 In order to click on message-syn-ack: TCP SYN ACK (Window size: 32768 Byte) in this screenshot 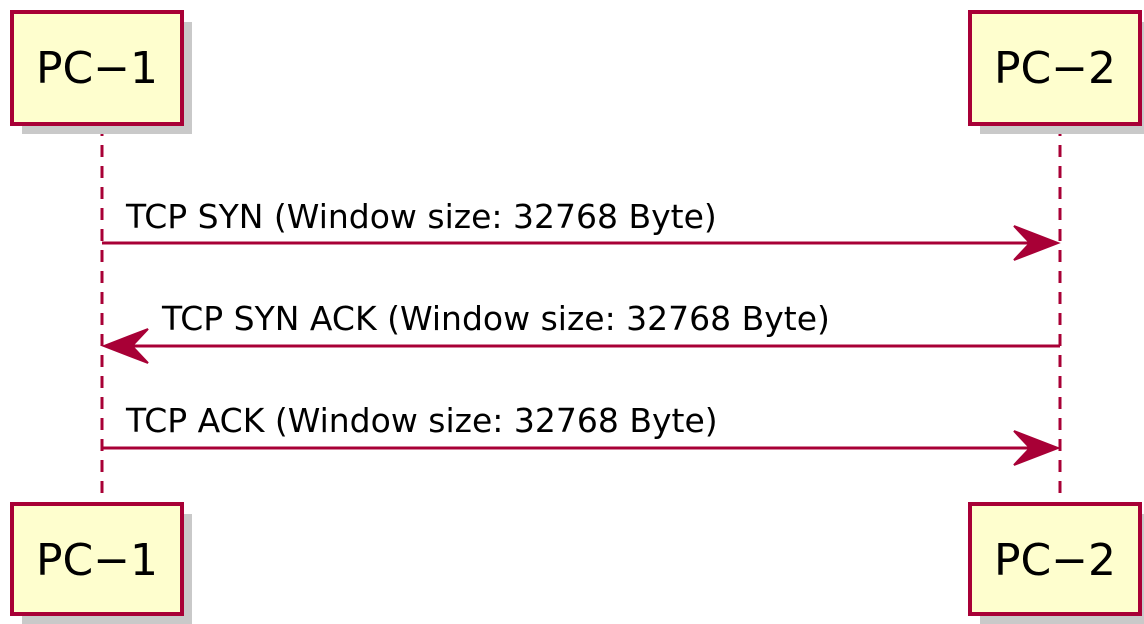, I will do `click(580, 331)`.